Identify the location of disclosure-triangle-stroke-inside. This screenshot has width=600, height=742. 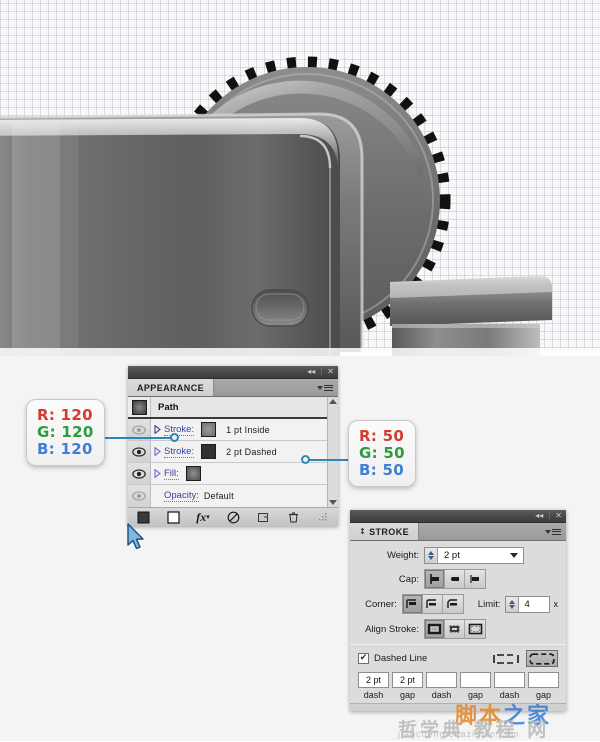
(157, 429).